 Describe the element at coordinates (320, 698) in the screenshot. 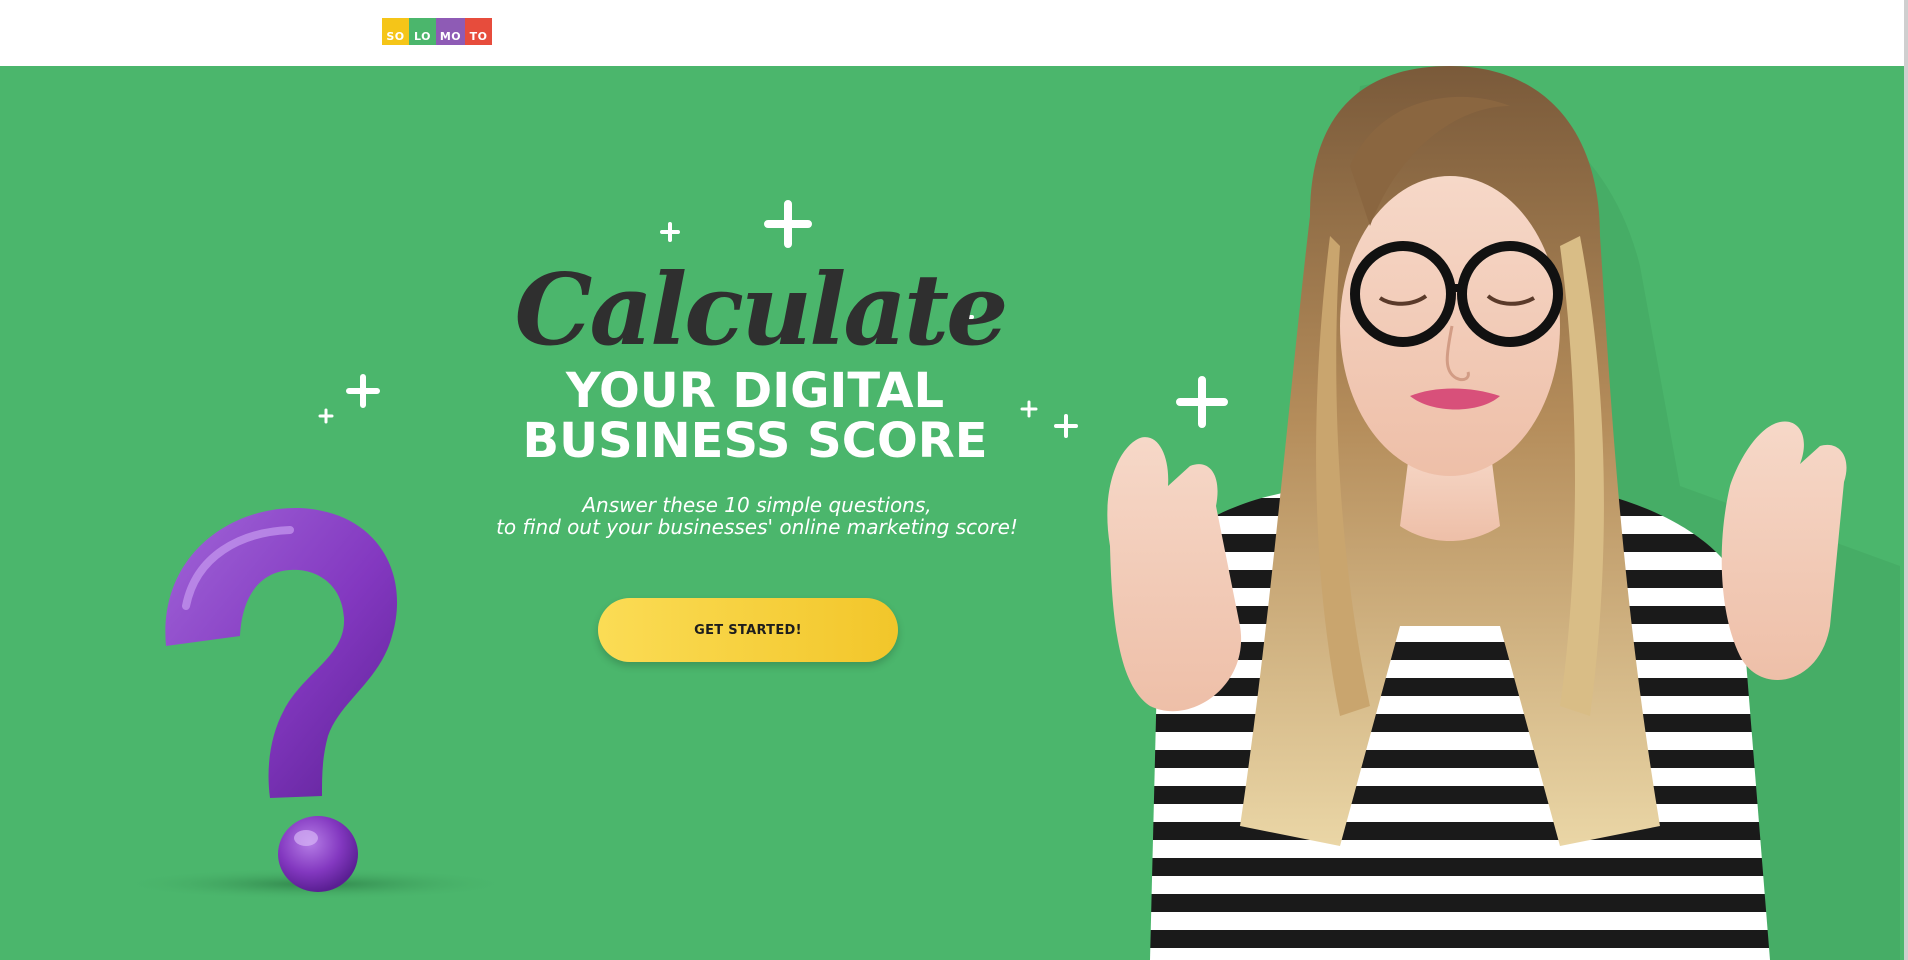

I see `question-mark-icon` at that location.